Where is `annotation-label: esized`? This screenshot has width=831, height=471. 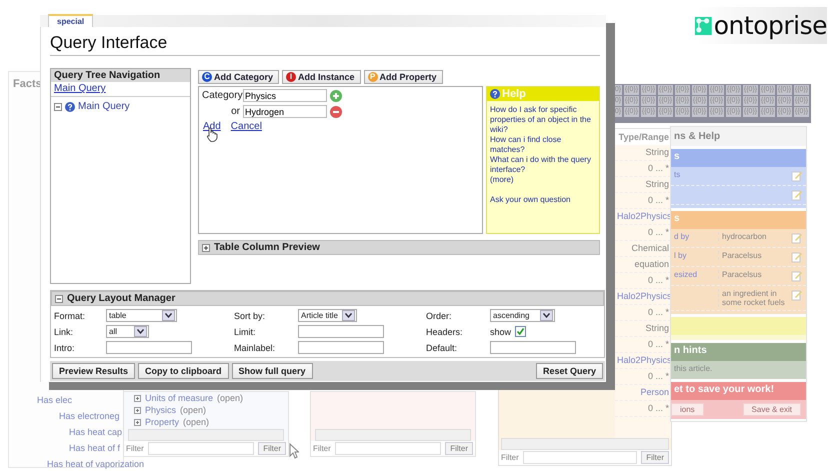 annotation-label: esized is located at coordinates (686, 274).